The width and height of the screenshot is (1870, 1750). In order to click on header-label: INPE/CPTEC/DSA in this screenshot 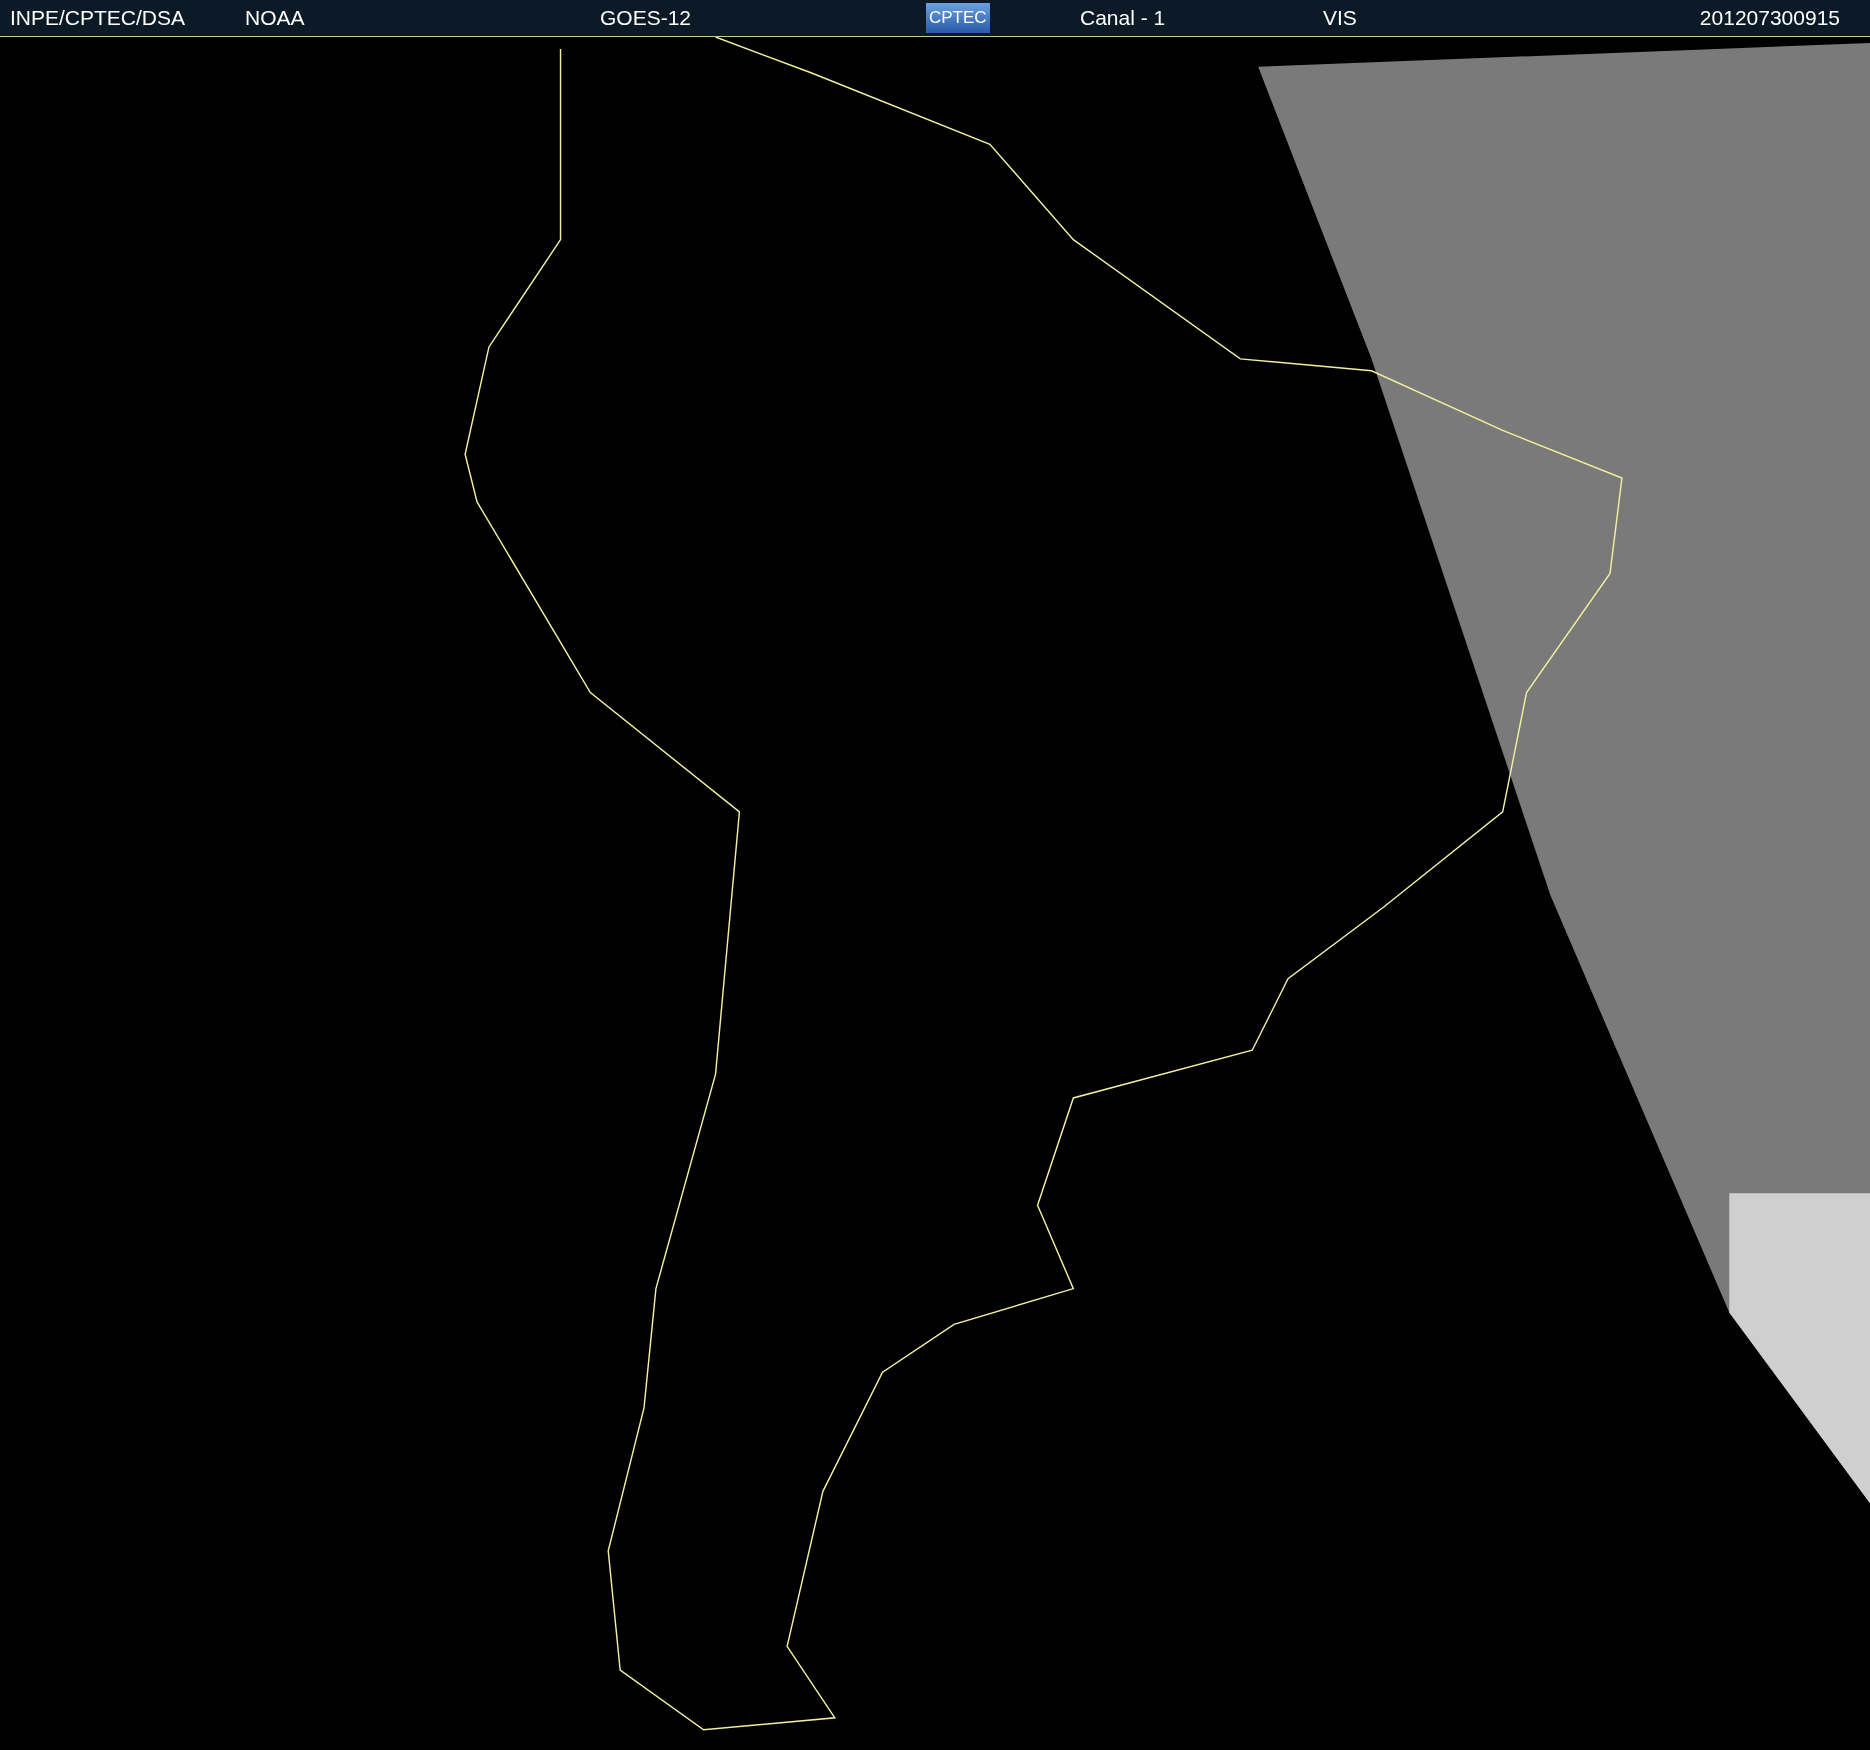, I will do `click(98, 18)`.